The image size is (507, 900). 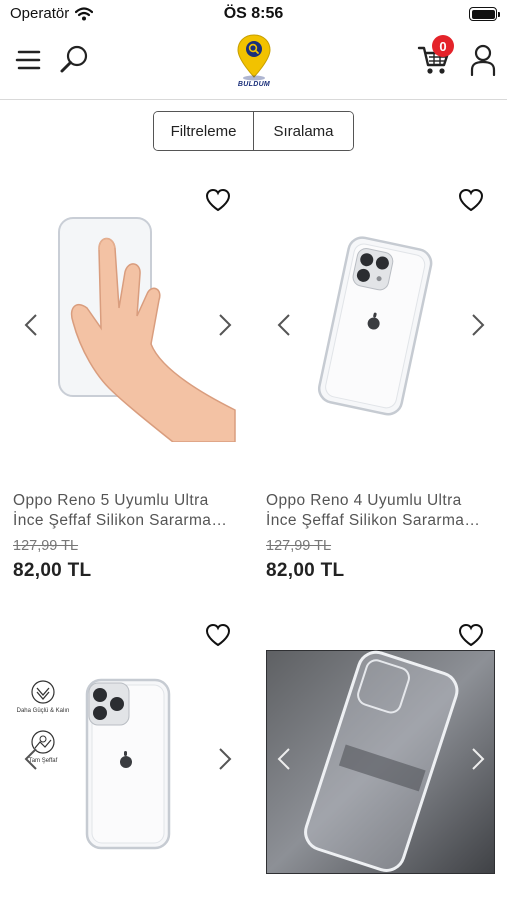 What do you see at coordinates (254, 57) in the screenshot?
I see `location-pin-logo-icon` at bounding box center [254, 57].